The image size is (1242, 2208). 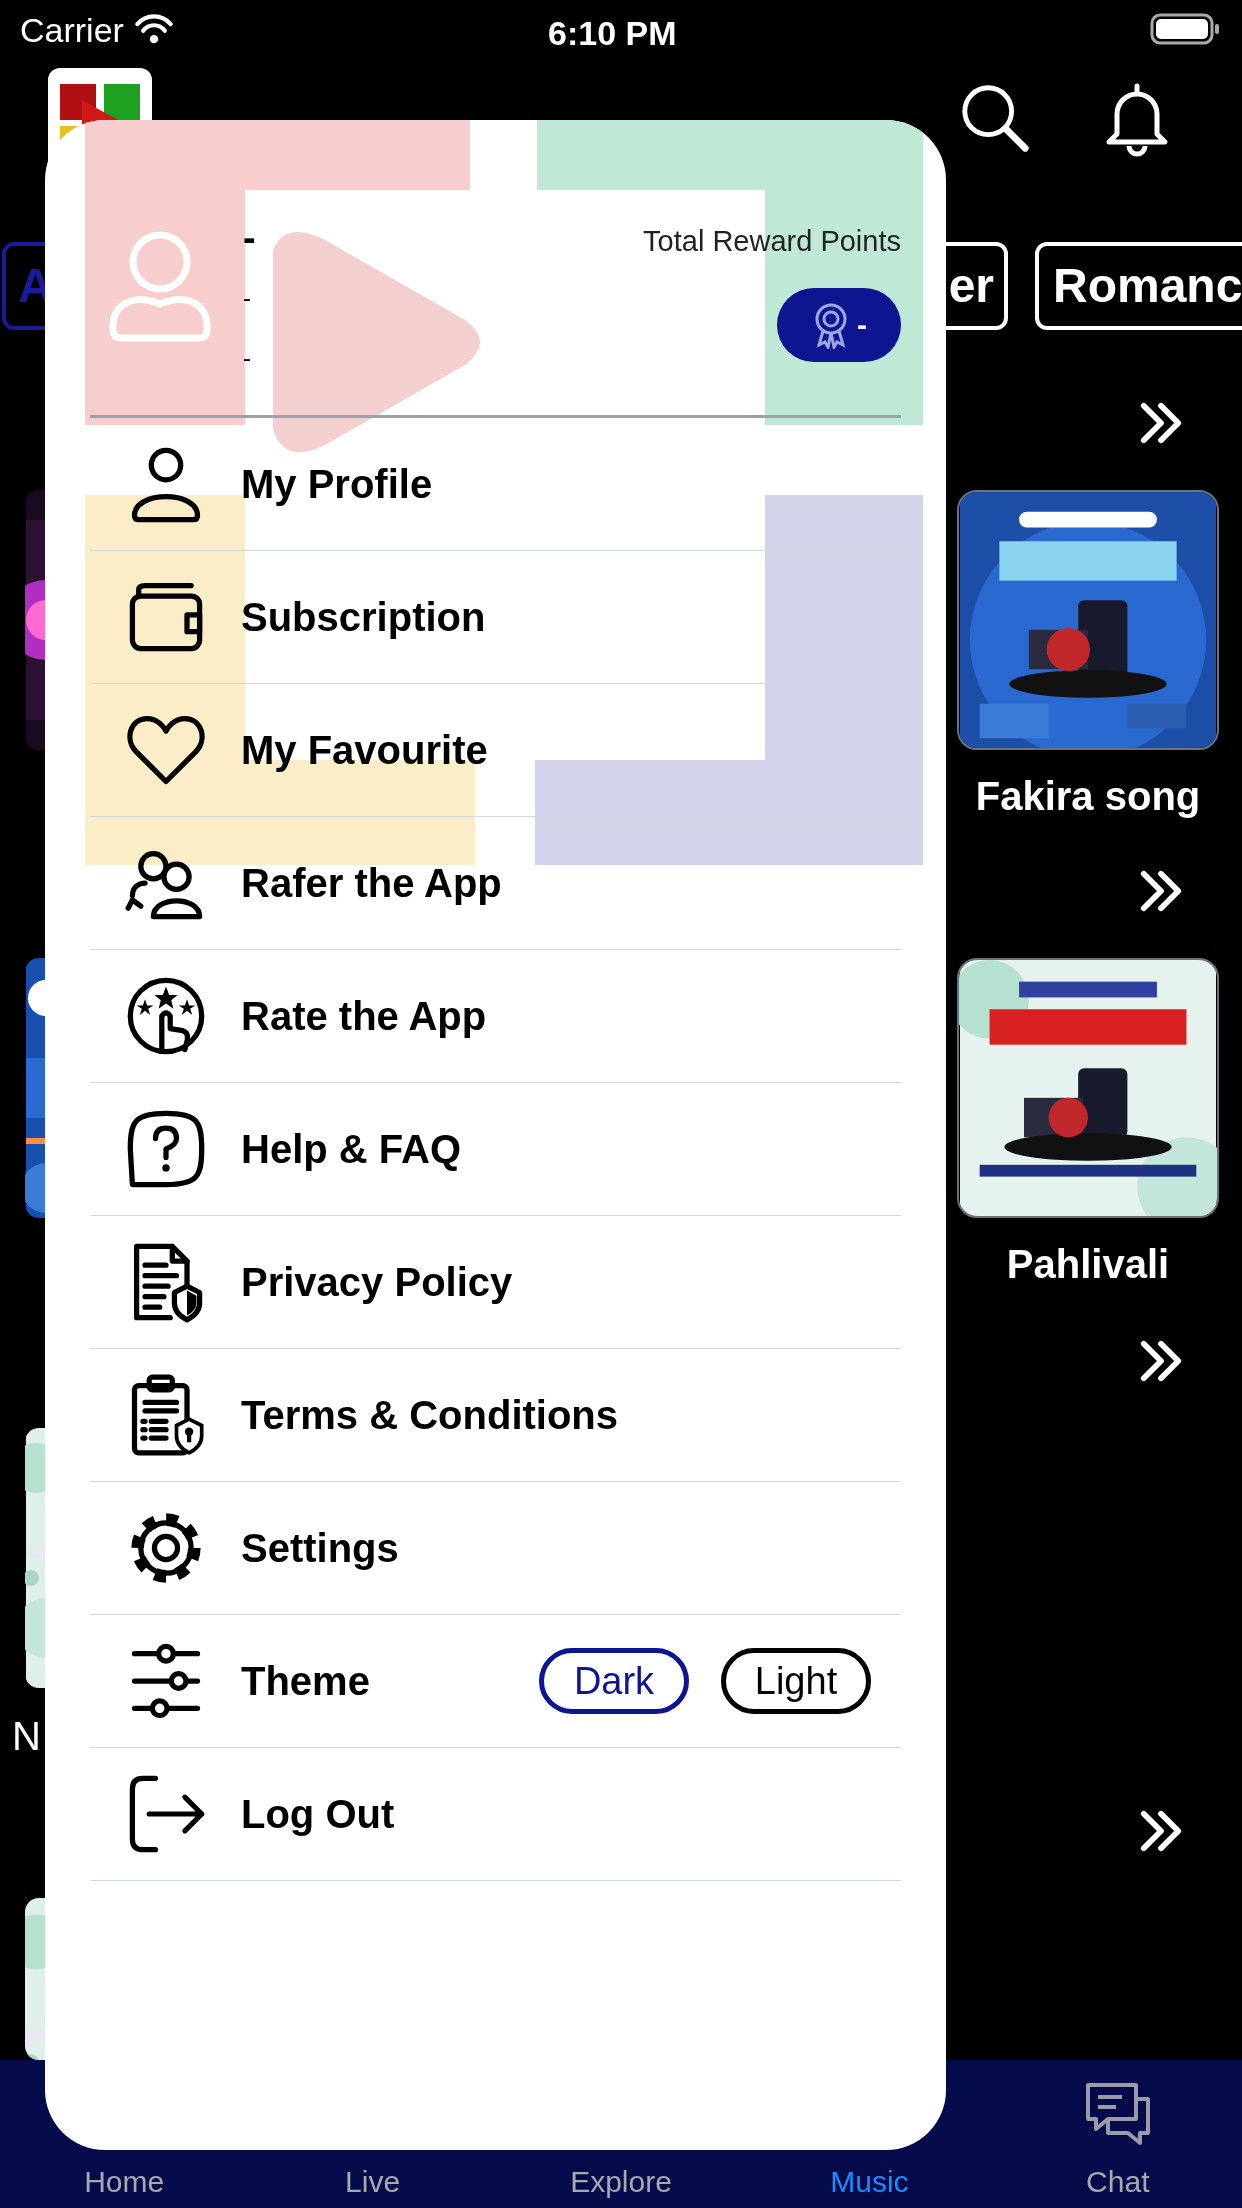 I want to click on card-title: N, so click(x=26, y=1736).